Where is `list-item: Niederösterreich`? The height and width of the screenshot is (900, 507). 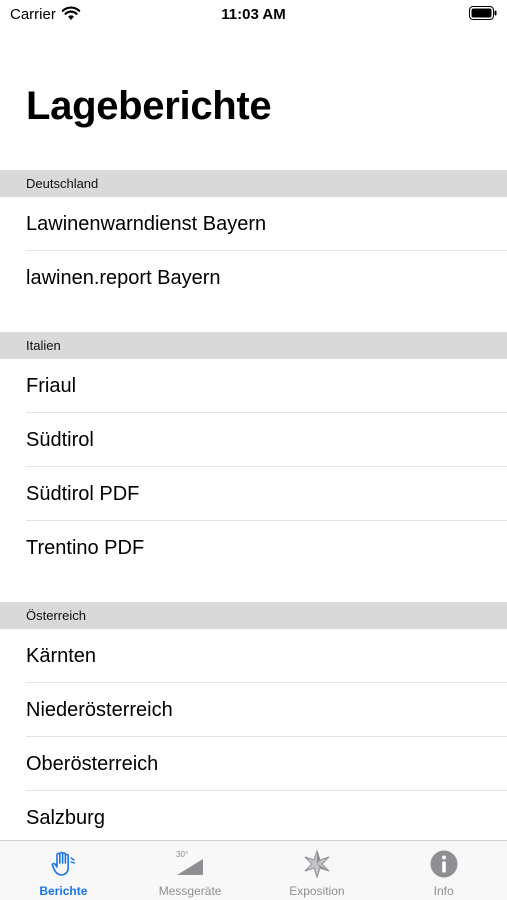
list-item: Niederösterreich is located at coordinates (253, 710).